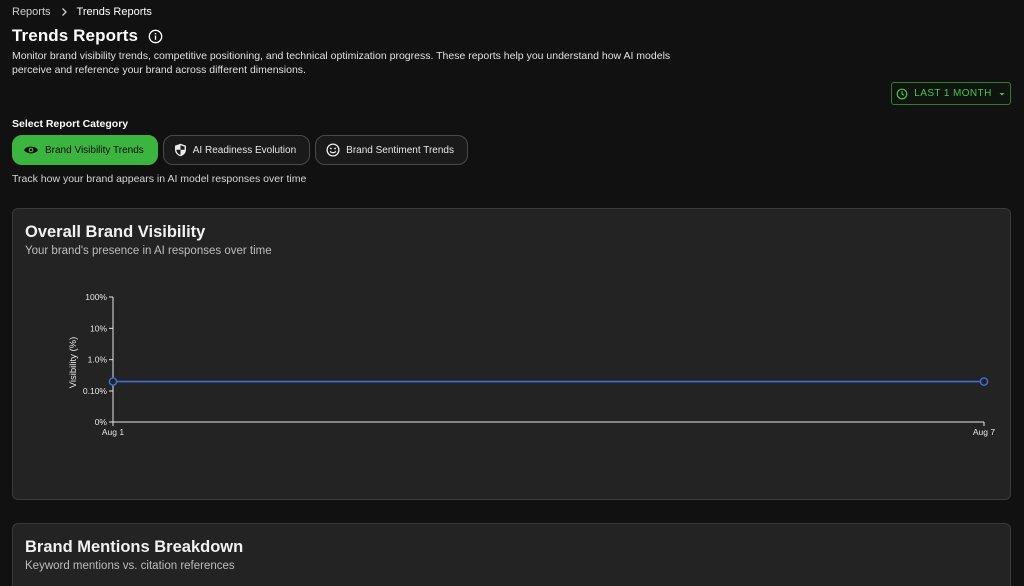 The width and height of the screenshot is (1024, 586). Describe the element at coordinates (98, 328) in the screenshot. I see `y-tick-label: 10%` at that location.